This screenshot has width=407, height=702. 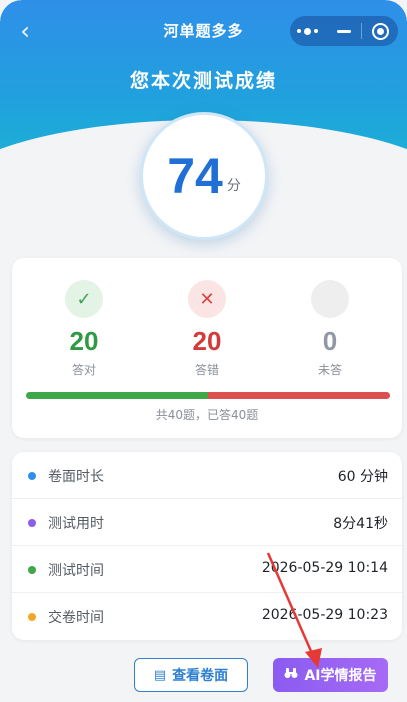 What do you see at coordinates (84, 341) in the screenshot?
I see `correct-count: 20` at bounding box center [84, 341].